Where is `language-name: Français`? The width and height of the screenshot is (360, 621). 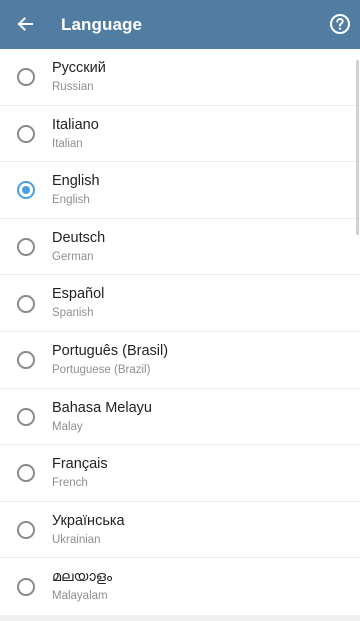 language-name: Français is located at coordinates (80, 464).